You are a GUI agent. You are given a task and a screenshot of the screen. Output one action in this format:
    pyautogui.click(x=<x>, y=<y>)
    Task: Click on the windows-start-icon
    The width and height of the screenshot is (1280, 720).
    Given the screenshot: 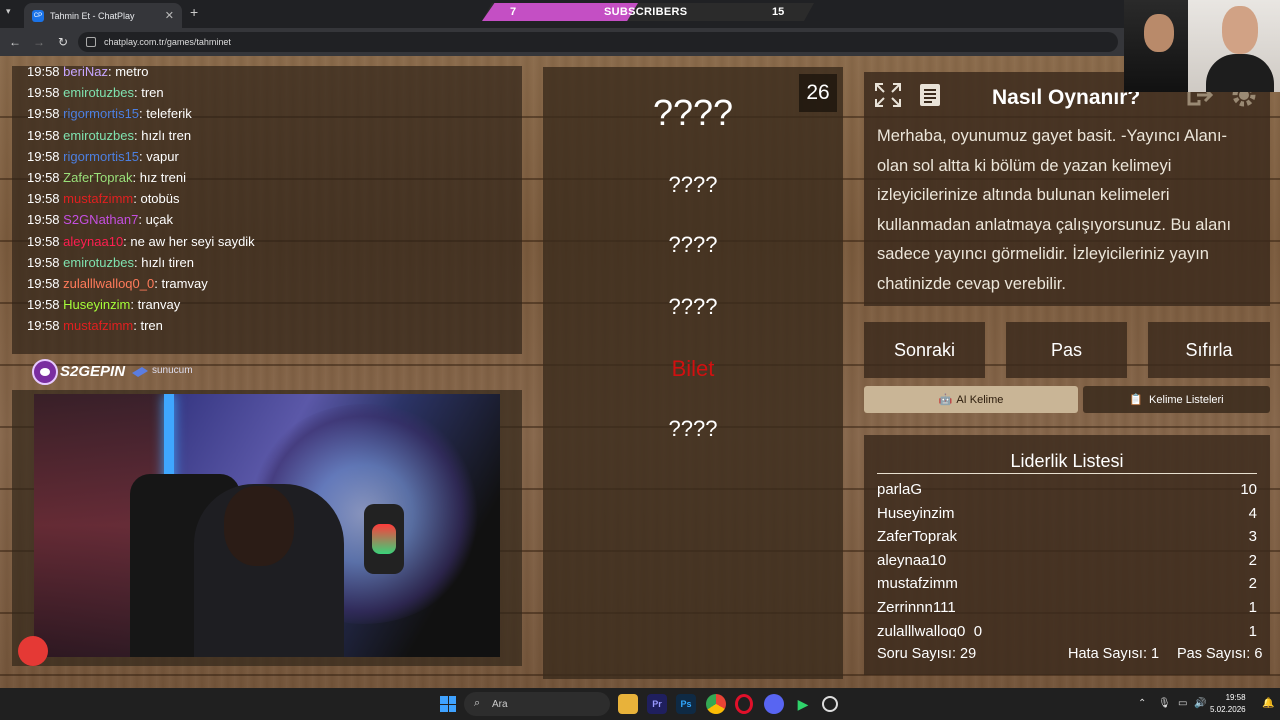 What is the action you would take?
    pyautogui.click(x=448, y=704)
    